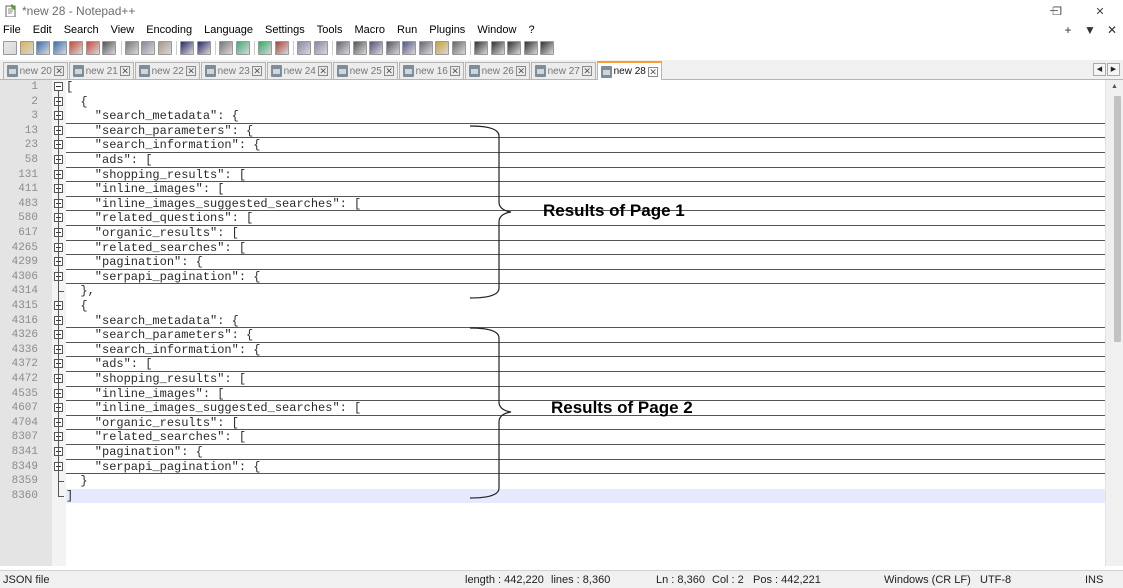 This screenshot has width=1123, height=588. Describe the element at coordinates (92, 47) in the screenshot. I see `close-all-icon` at that location.